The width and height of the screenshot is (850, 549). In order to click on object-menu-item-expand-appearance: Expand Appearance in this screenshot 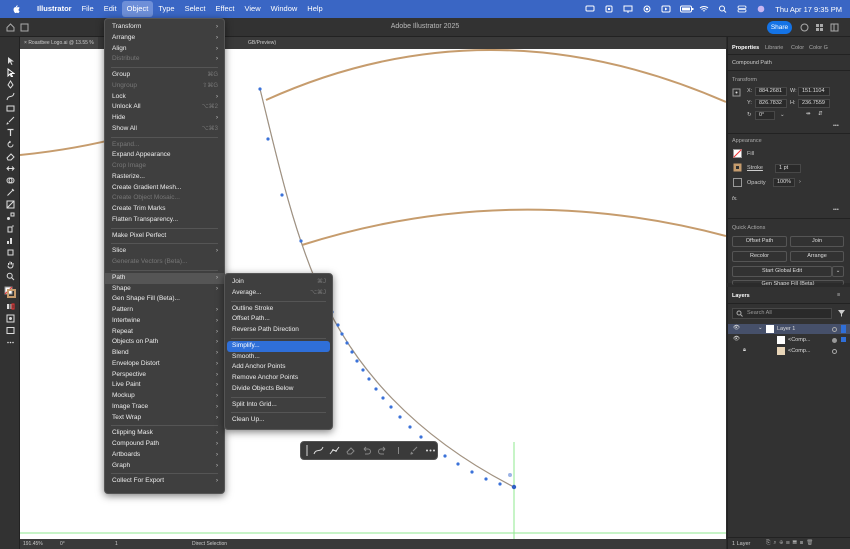, I will do `click(164, 155)`.